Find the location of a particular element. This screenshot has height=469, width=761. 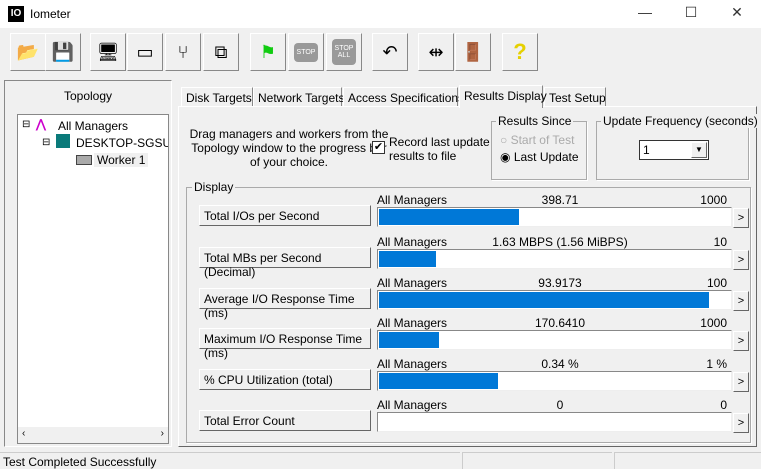

bar-value: 398.71 is located at coordinates (560, 200).